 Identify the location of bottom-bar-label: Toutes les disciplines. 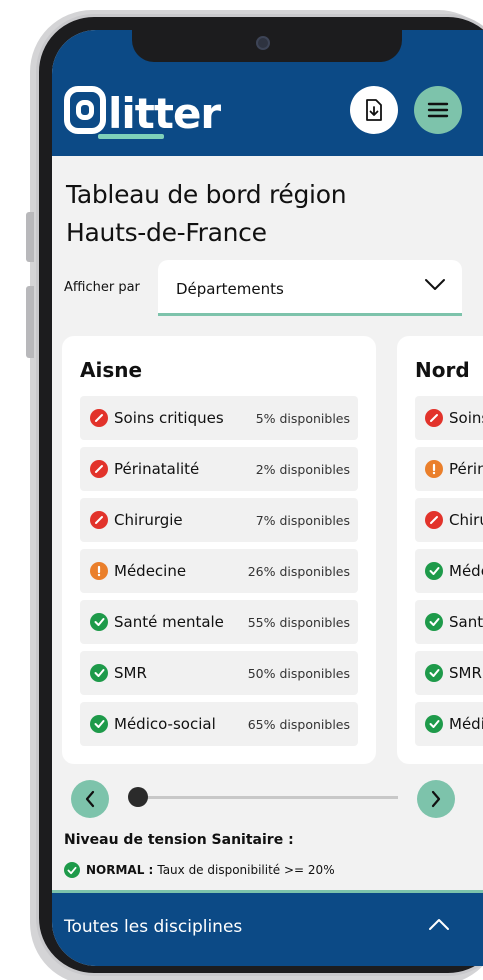
(153, 927).